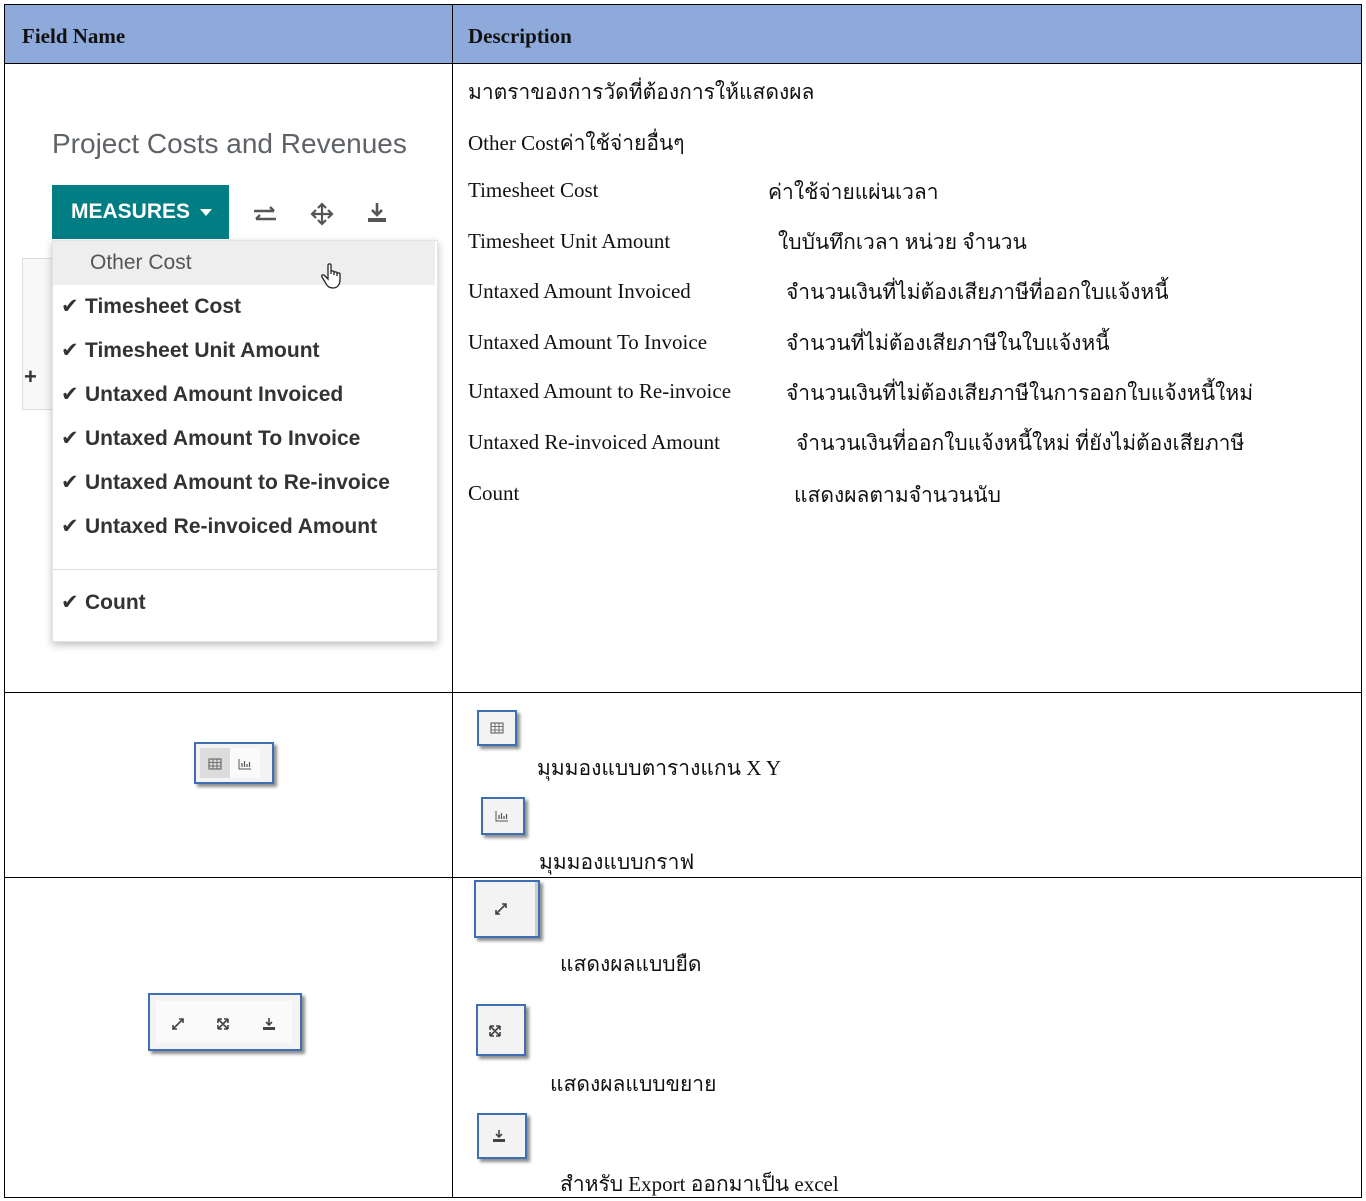 The image size is (1366, 1201). I want to click on measure-label: Timesheet Cost, so click(163, 306).